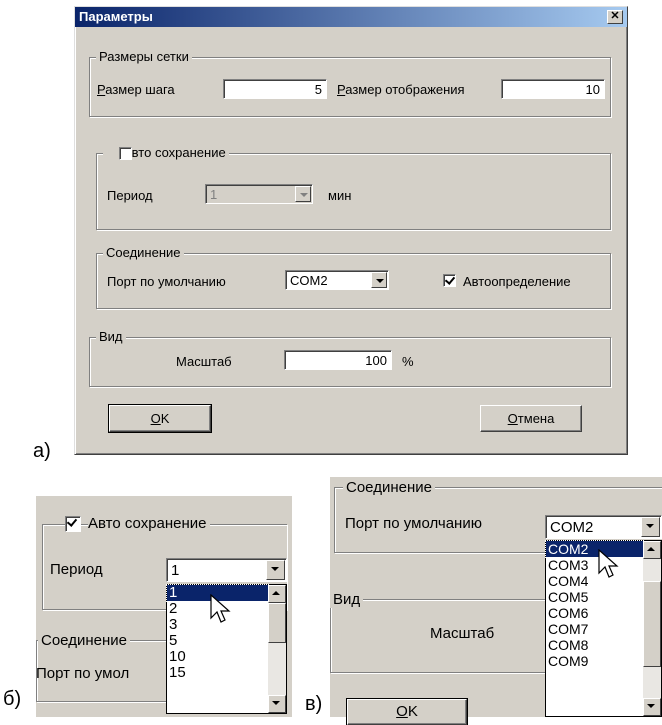  Describe the element at coordinates (275, 89) in the screenshot. I see `step-size-input: 5` at that location.